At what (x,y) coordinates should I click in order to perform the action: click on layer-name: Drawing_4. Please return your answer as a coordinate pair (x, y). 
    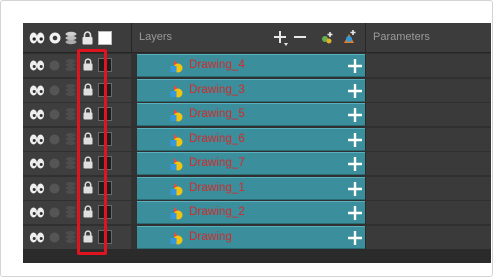
    Looking at the image, I should click on (217, 65).